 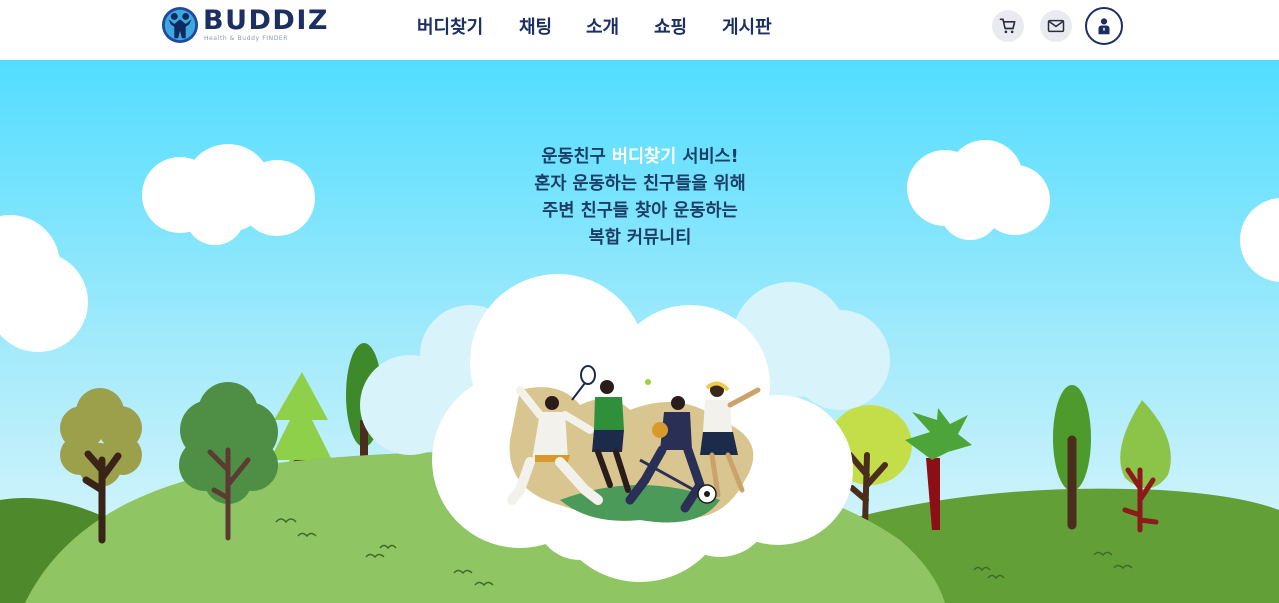 I want to click on tagline-line-3: 주변 친구들 찾아 운동하는, so click(x=640, y=211).